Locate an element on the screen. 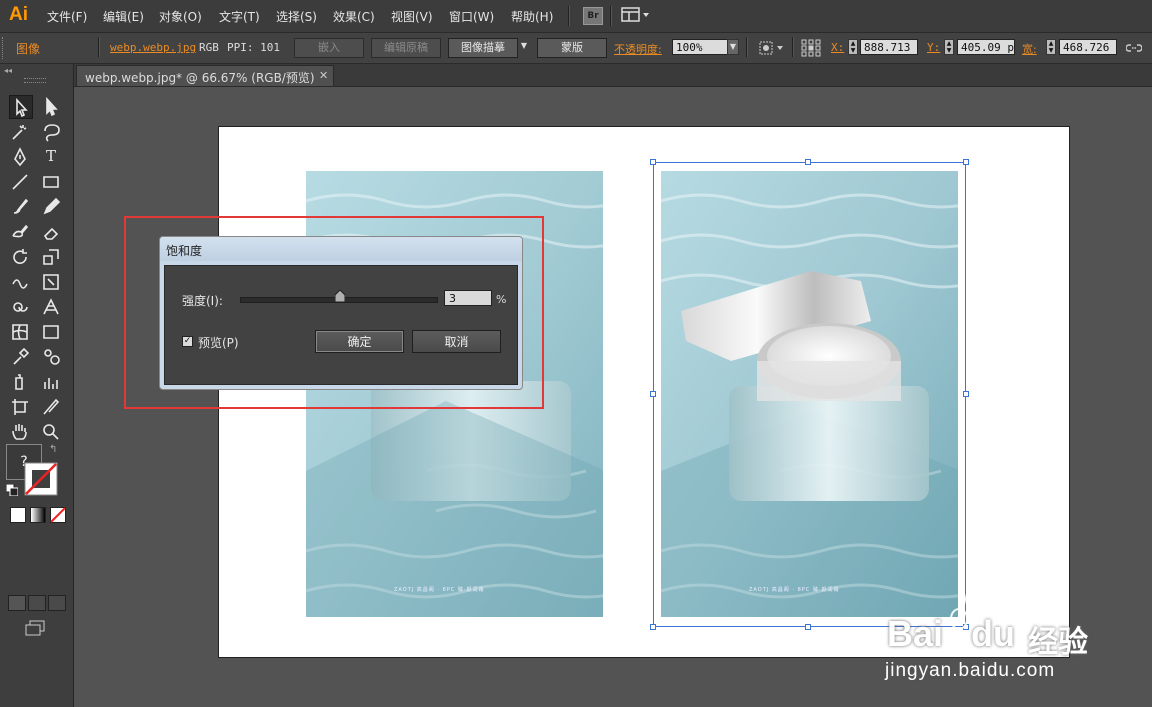 This screenshot has width=1152, height=707. pen-tool-button is located at coordinates (20, 156).